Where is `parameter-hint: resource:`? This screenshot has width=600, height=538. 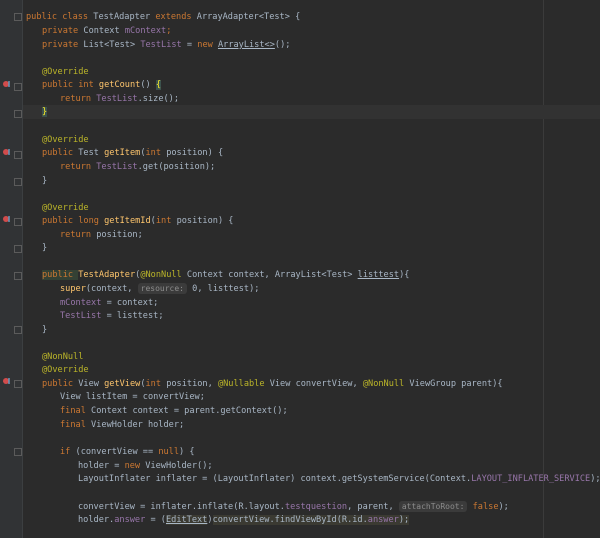 parameter-hint: resource: is located at coordinates (162, 288).